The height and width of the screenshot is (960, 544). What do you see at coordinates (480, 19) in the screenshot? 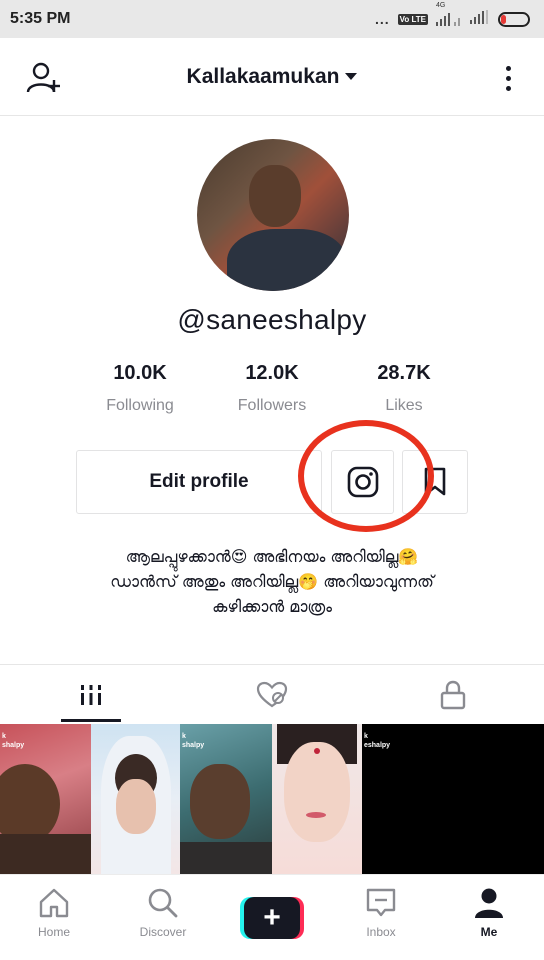
I see `signal-2-icon` at bounding box center [480, 19].